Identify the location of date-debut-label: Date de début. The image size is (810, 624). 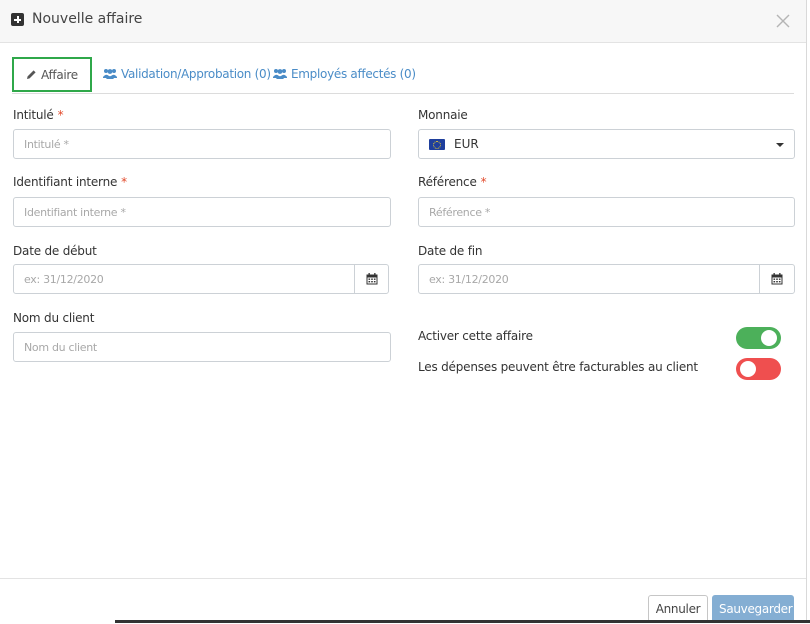
(55, 251).